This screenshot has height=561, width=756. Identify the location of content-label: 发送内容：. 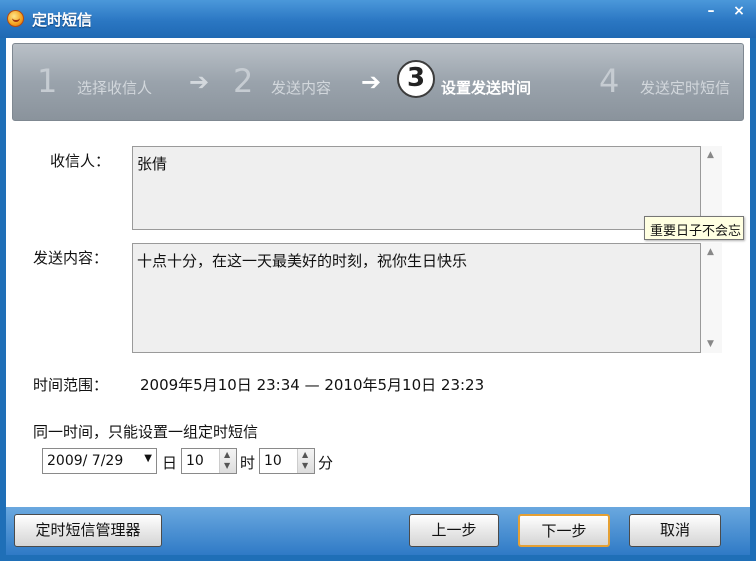
(71, 258).